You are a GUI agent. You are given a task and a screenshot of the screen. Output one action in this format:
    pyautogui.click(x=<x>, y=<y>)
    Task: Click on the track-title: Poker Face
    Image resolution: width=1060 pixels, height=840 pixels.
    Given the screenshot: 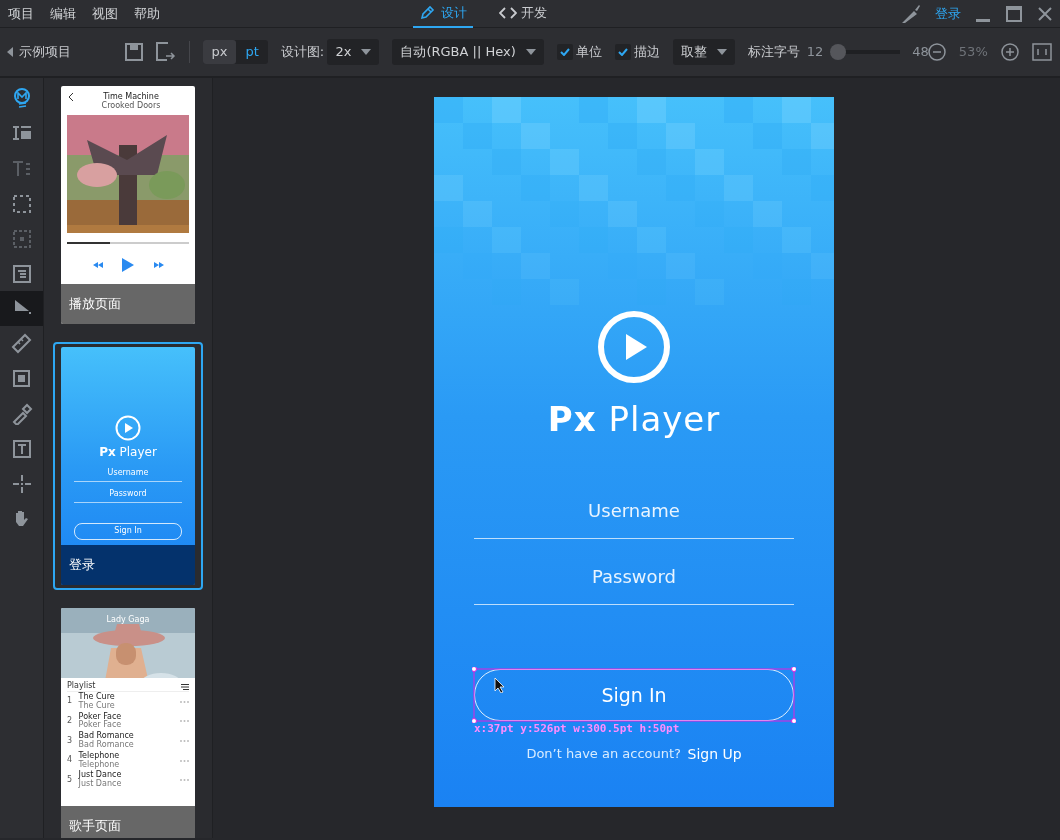 What is the action you would take?
    pyautogui.click(x=100, y=716)
    